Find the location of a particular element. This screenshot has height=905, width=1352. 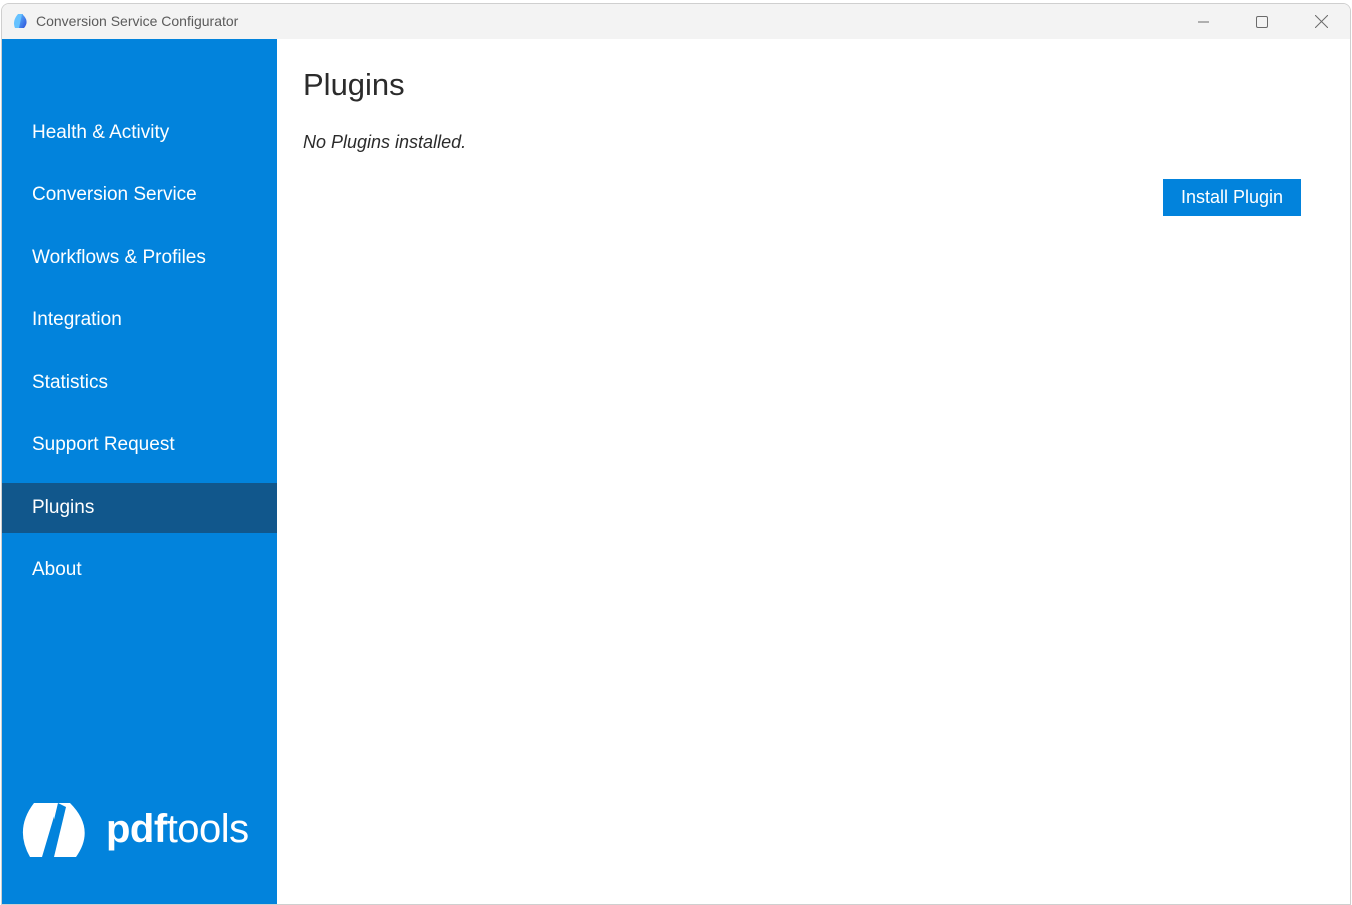

sidebar-item-label: Conversion Service is located at coordinates (114, 194).